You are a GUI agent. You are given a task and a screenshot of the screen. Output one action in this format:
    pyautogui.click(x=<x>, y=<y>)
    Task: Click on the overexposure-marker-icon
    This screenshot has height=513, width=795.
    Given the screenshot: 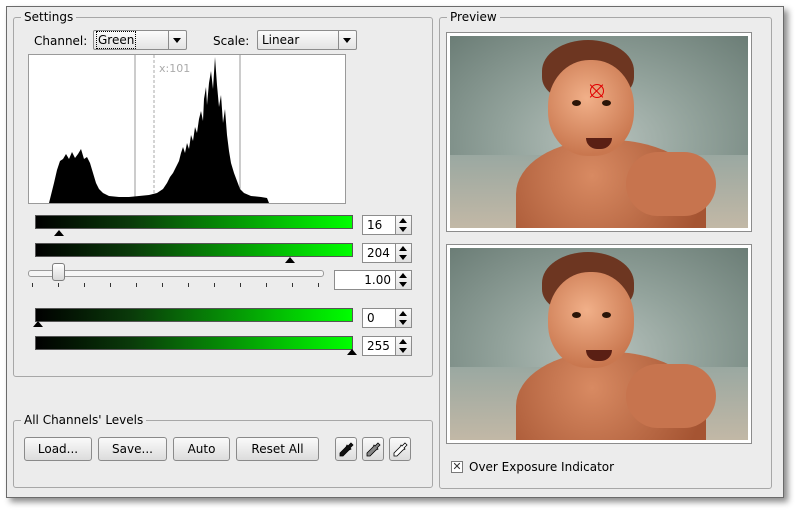 What is the action you would take?
    pyautogui.click(x=597, y=91)
    